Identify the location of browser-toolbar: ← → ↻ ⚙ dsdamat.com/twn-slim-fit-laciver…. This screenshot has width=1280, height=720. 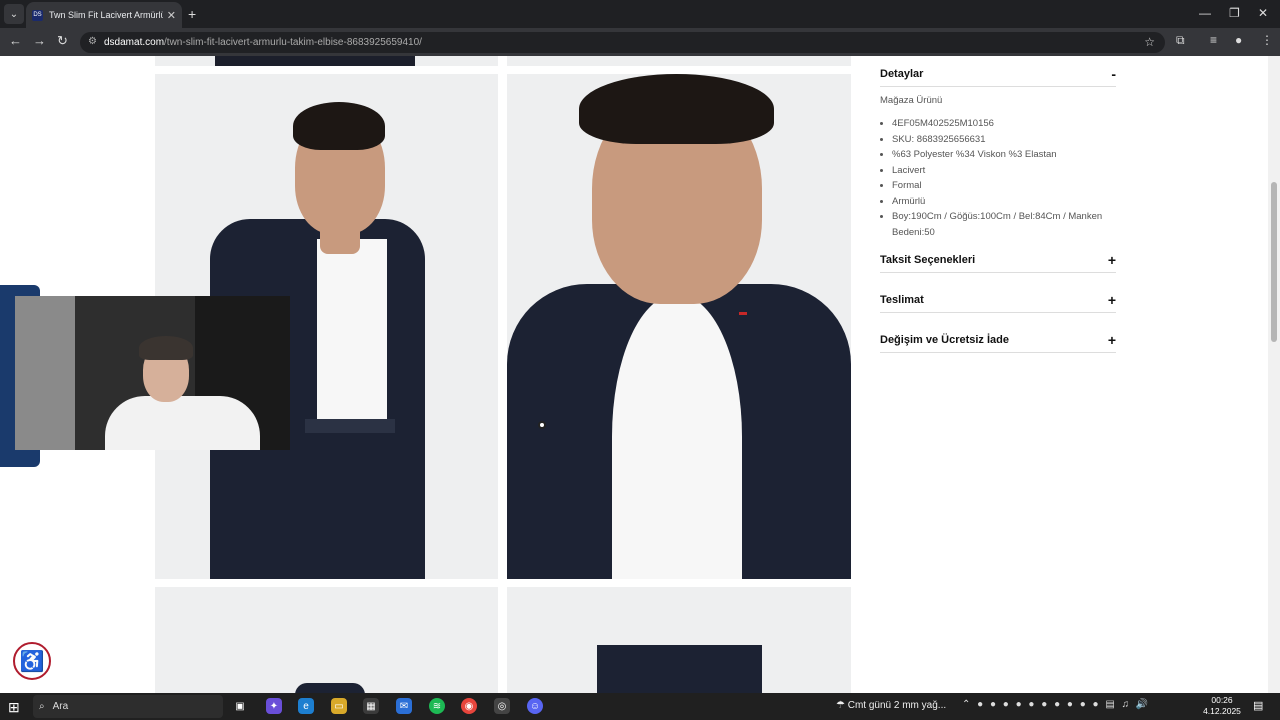
(640, 42).